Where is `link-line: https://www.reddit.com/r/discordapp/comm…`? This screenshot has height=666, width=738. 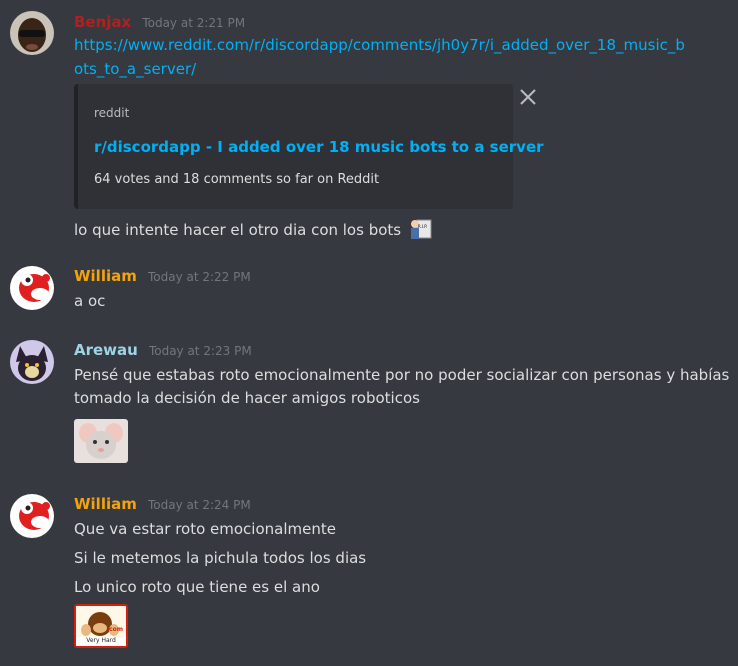
link-line: https://www.reddit.com/r/discordapp/comm… is located at coordinates (379, 45).